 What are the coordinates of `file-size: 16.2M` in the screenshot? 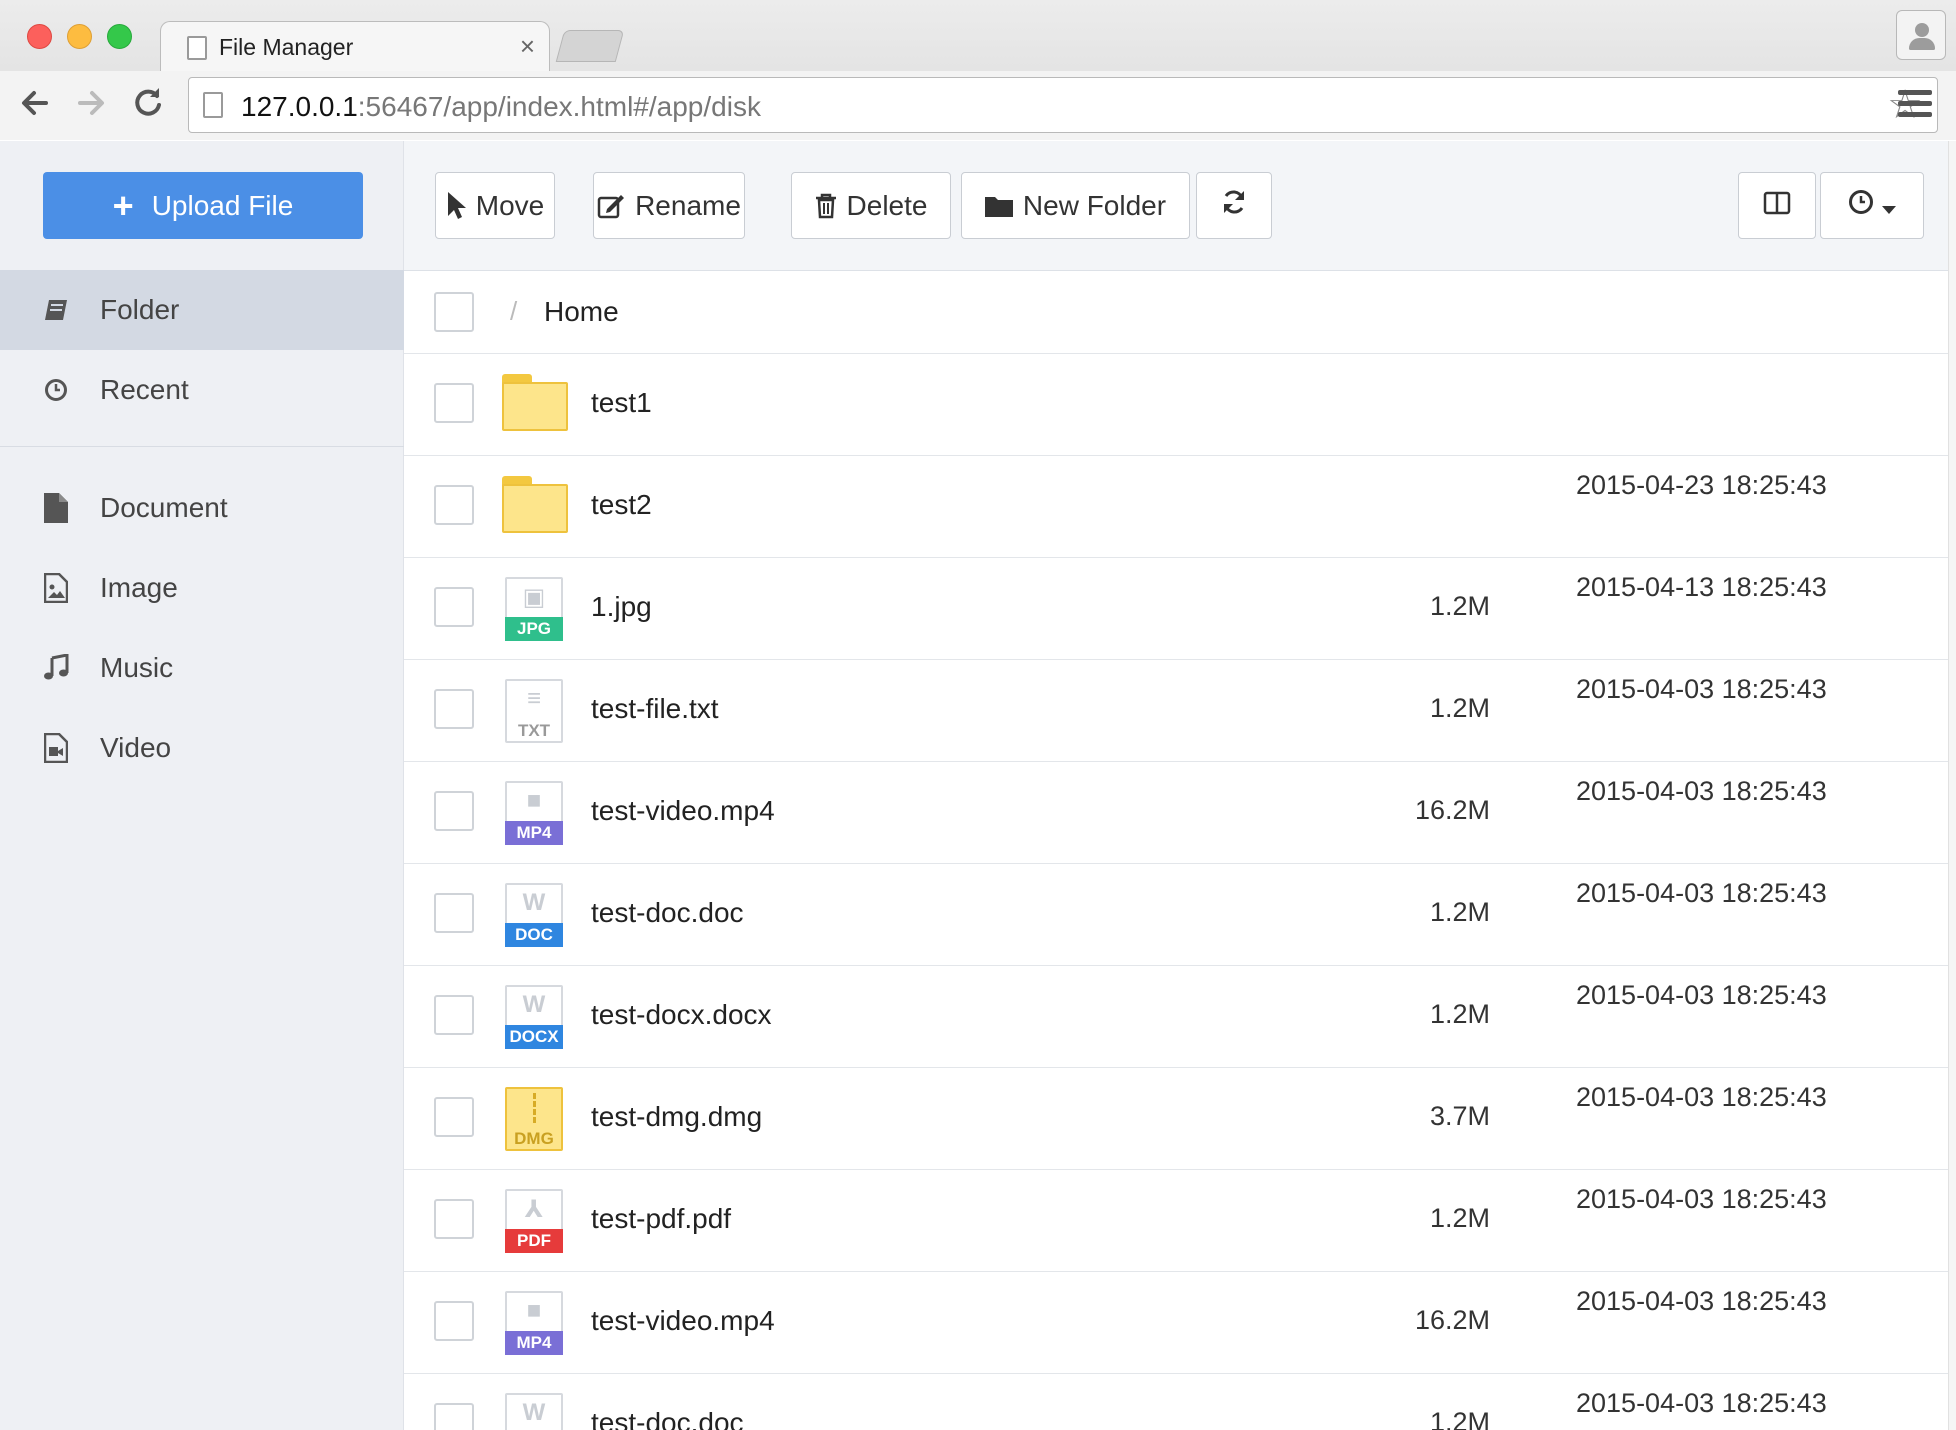 It's located at (1452, 810).